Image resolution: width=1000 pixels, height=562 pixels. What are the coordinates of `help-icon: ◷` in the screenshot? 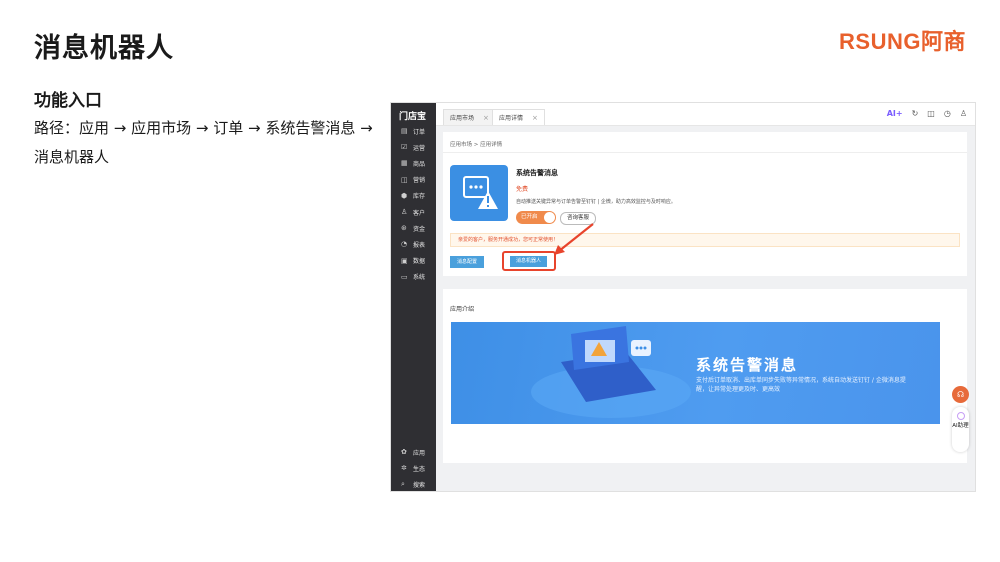 It's located at (947, 113).